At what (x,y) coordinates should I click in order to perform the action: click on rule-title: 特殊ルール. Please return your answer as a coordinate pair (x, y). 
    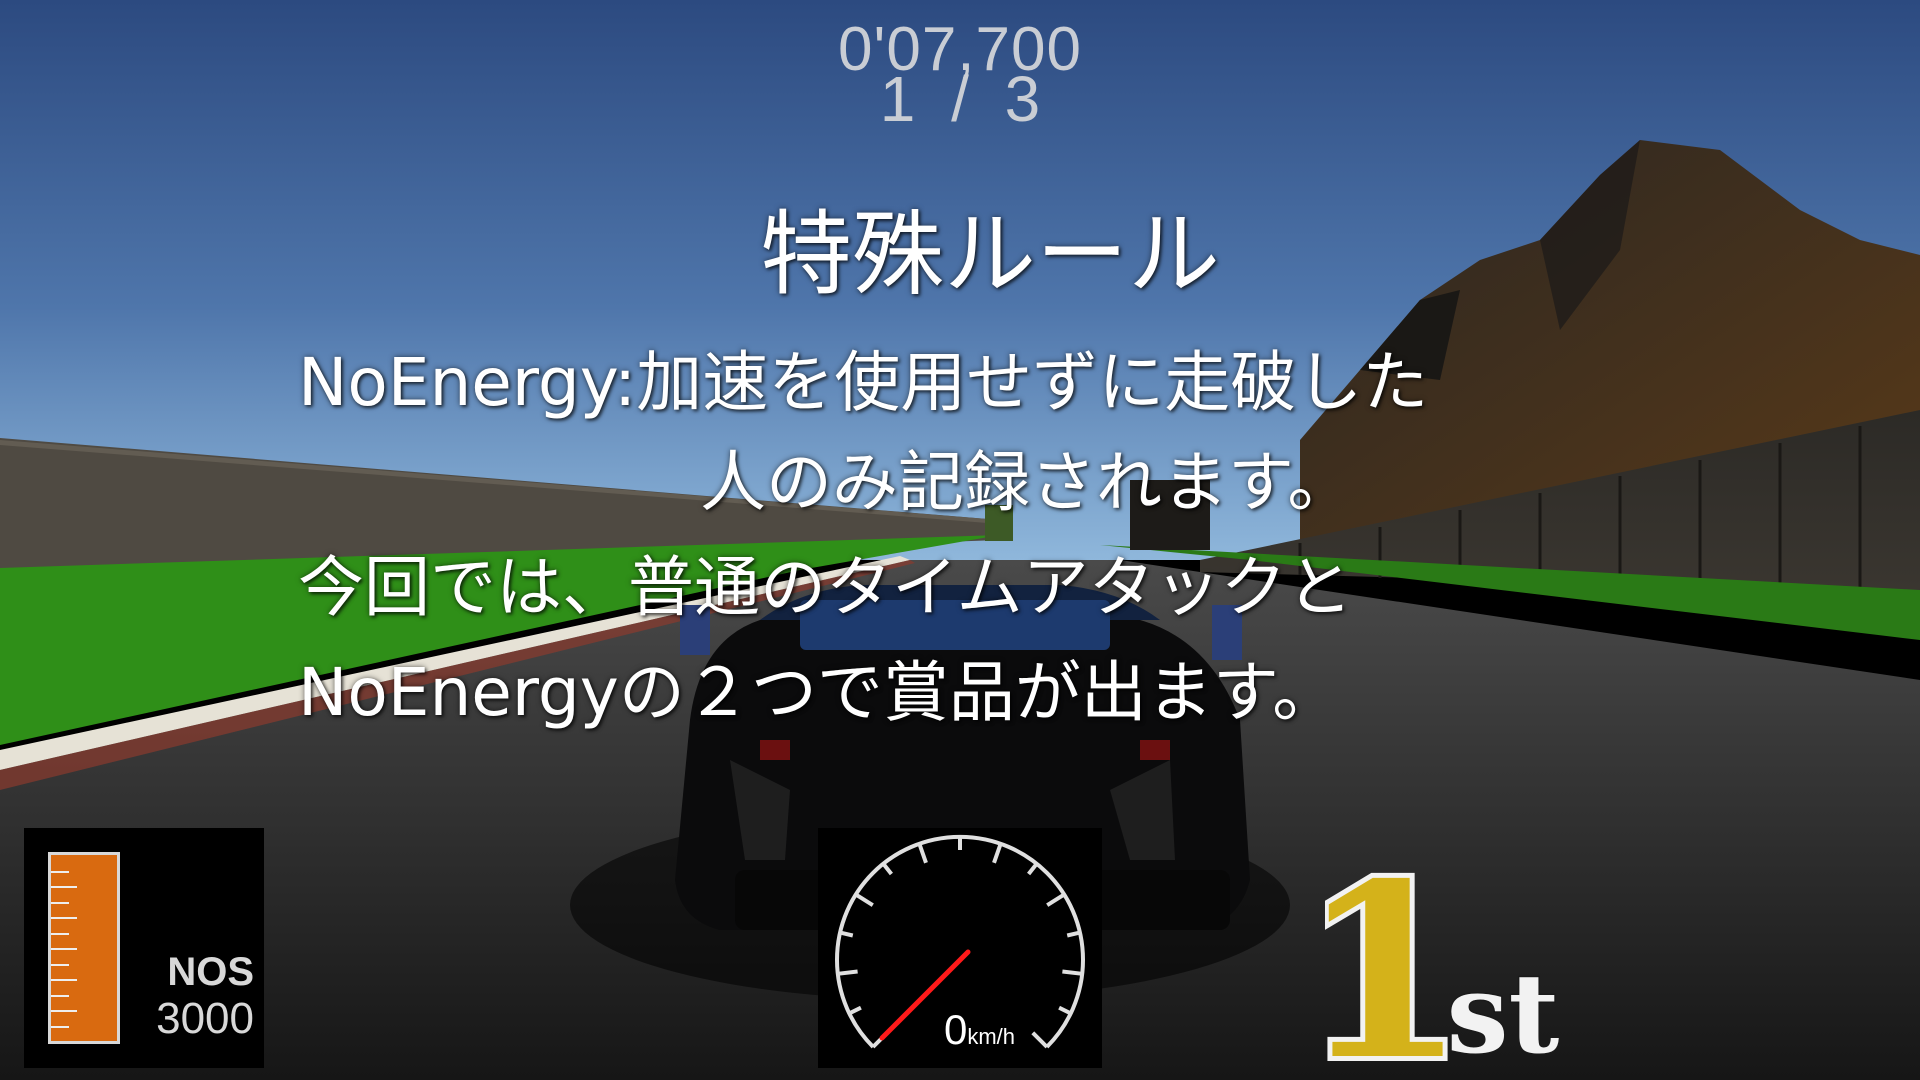
    Looking at the image, I should click on (989, 254).